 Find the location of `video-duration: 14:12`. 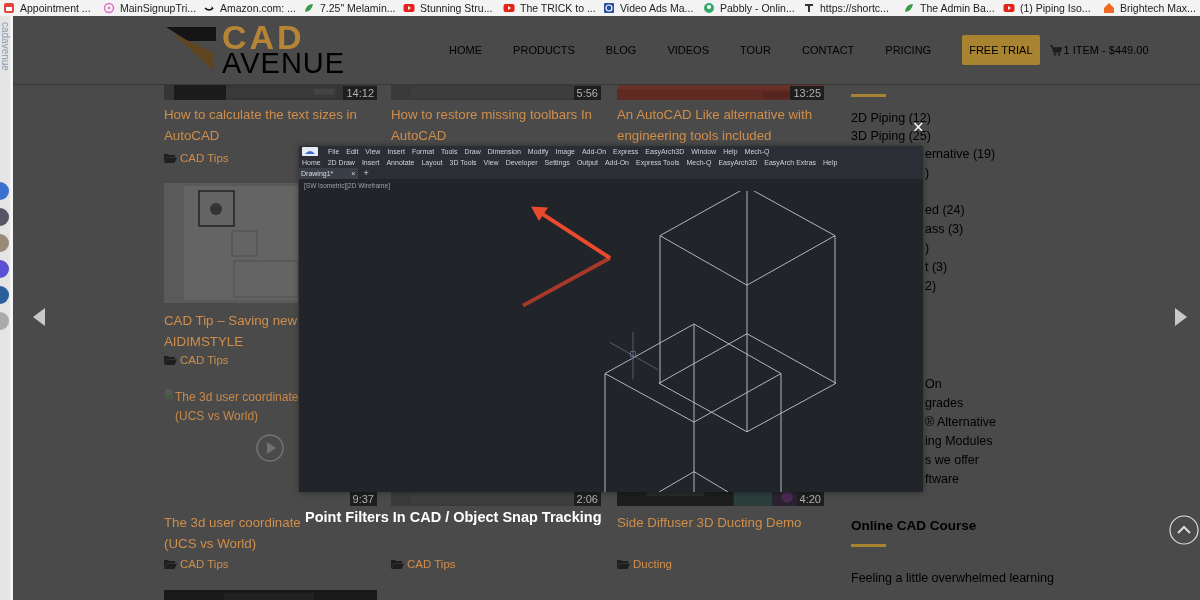

video-duration: 14:12 is located at coordinates (360, 93).